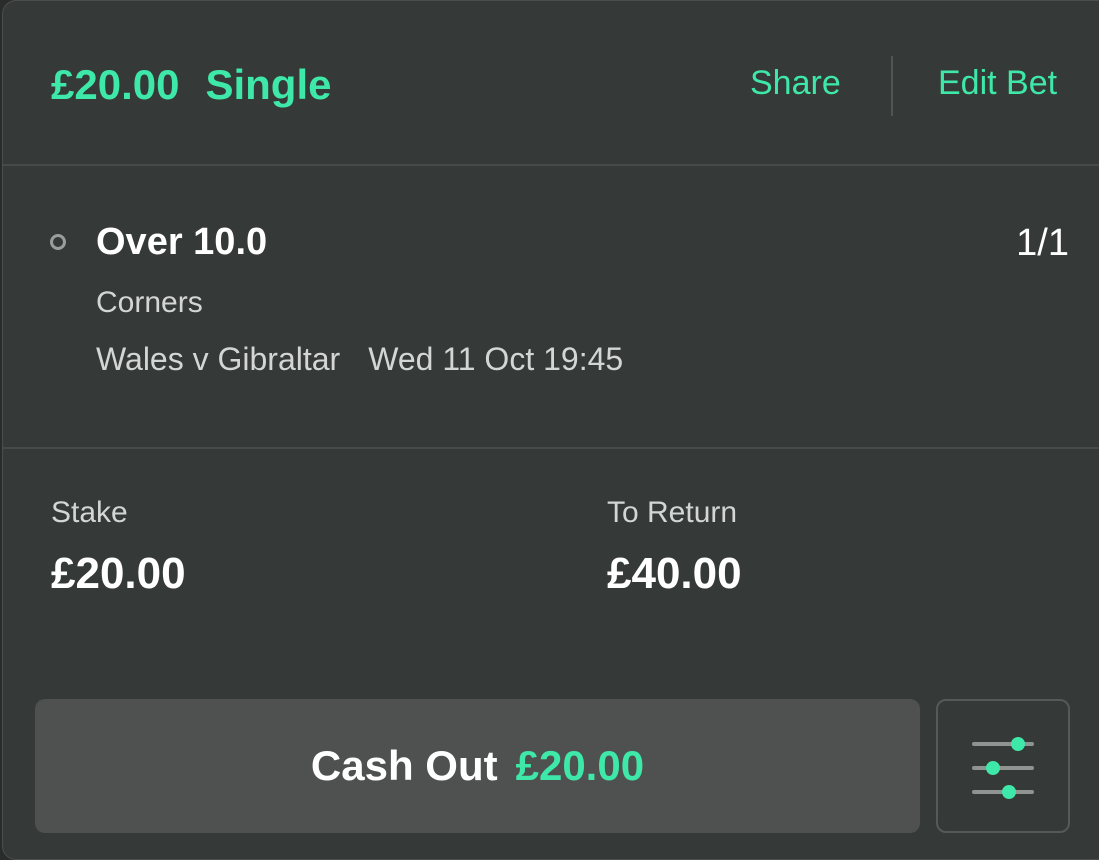 The height and width of the screenshot is (860, 1099). I want to click on bet-title: £20.00 Single, so click(191, 85).